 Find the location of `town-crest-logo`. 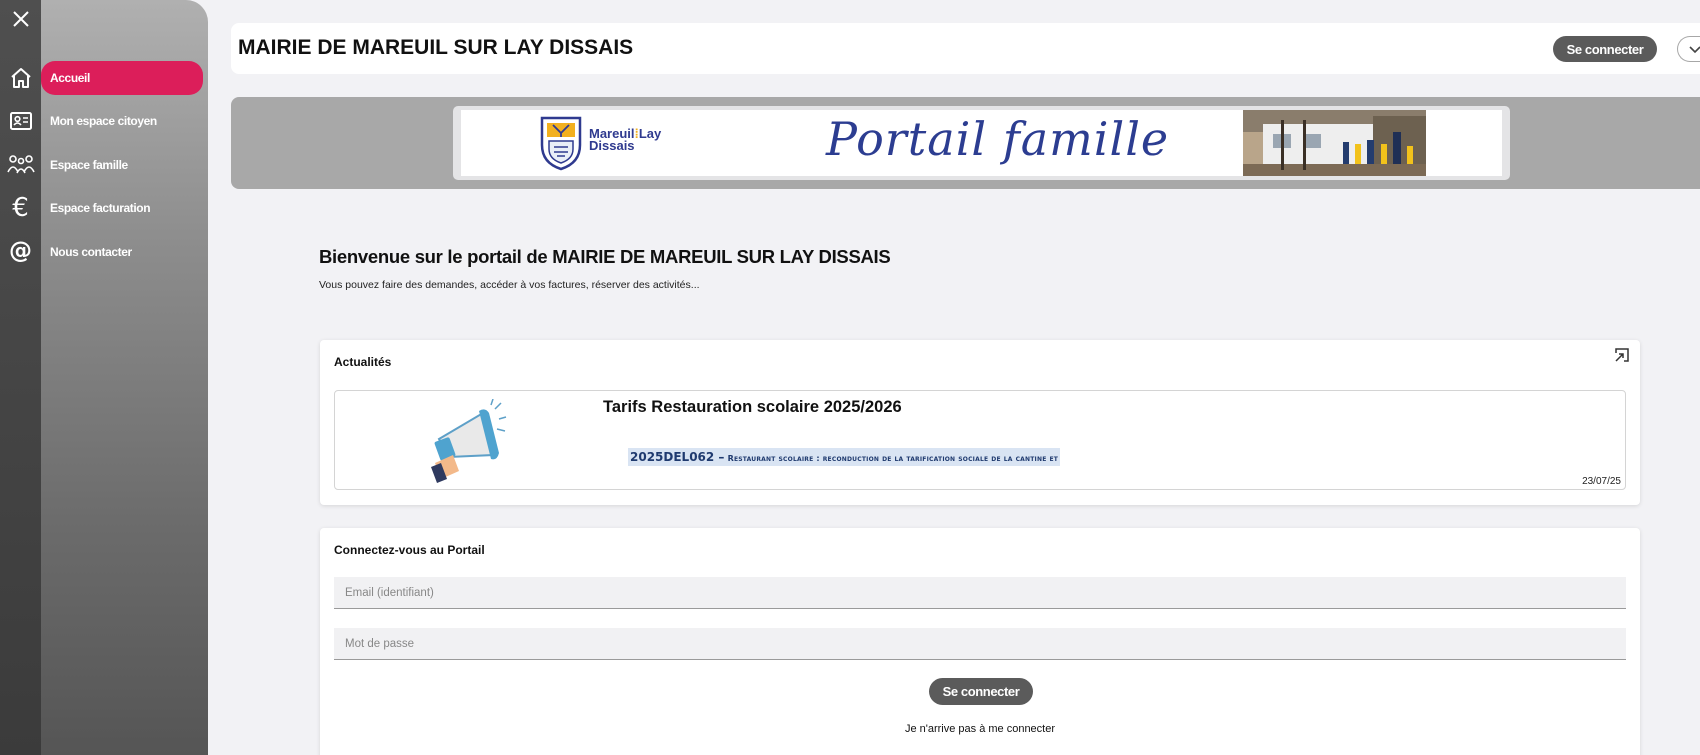

town-crest-logo is located at coordinates (561, 143).